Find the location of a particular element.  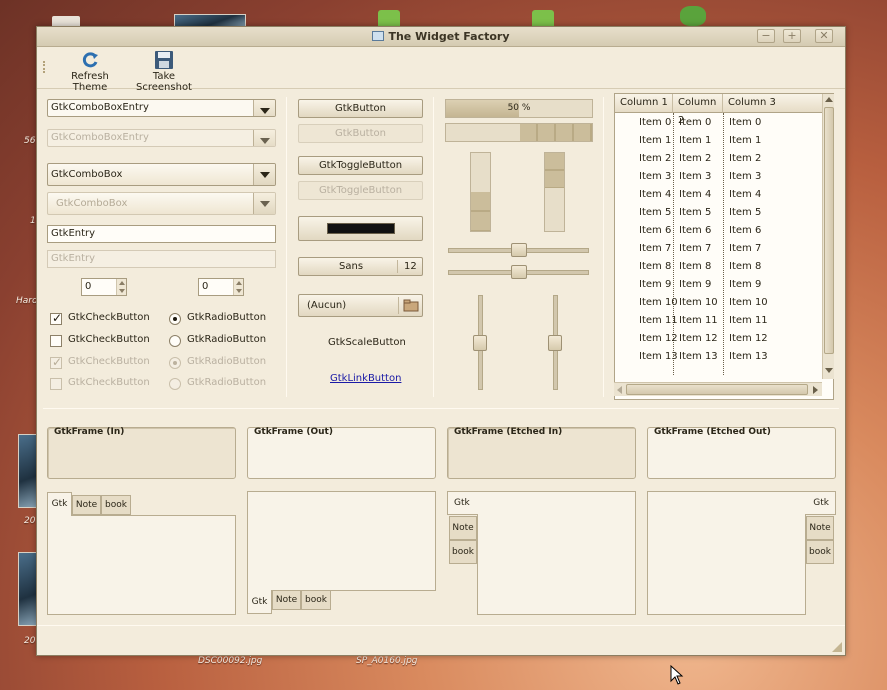

tree-row: Item 9 Item 9 Item 9 is located at coordinates (715, 285).